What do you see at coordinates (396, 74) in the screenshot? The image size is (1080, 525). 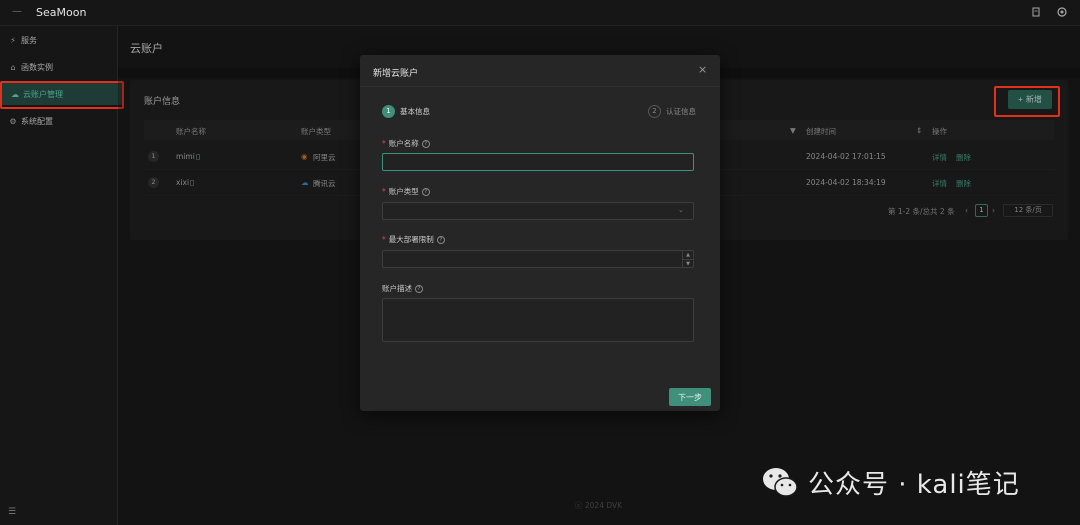 I see `modal-title: 新增云账户` at bounding box center [396, 74].